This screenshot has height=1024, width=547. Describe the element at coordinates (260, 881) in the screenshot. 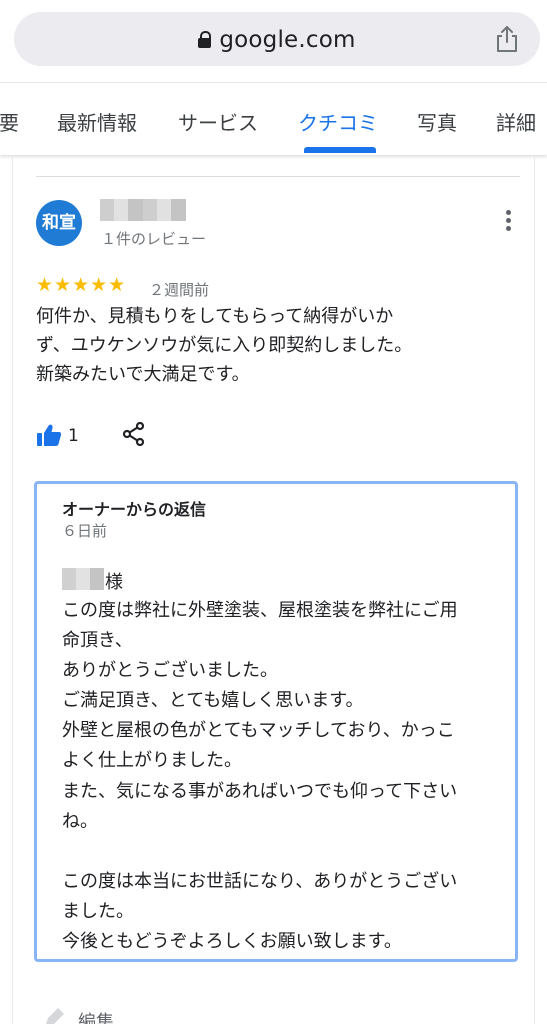

I see `reply-text-line: この度は本当にお世話になり、ありがとうござい` at that location.